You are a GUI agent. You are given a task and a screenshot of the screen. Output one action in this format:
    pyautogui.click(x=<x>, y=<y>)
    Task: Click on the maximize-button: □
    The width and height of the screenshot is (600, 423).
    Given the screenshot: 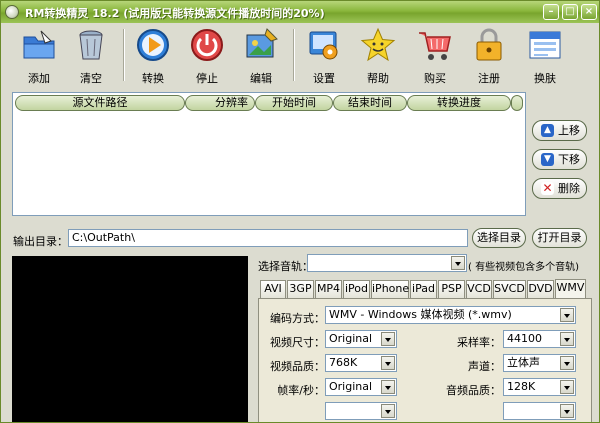 What is the action you would take?
    pyautogui.click(x=570, y=12)
    